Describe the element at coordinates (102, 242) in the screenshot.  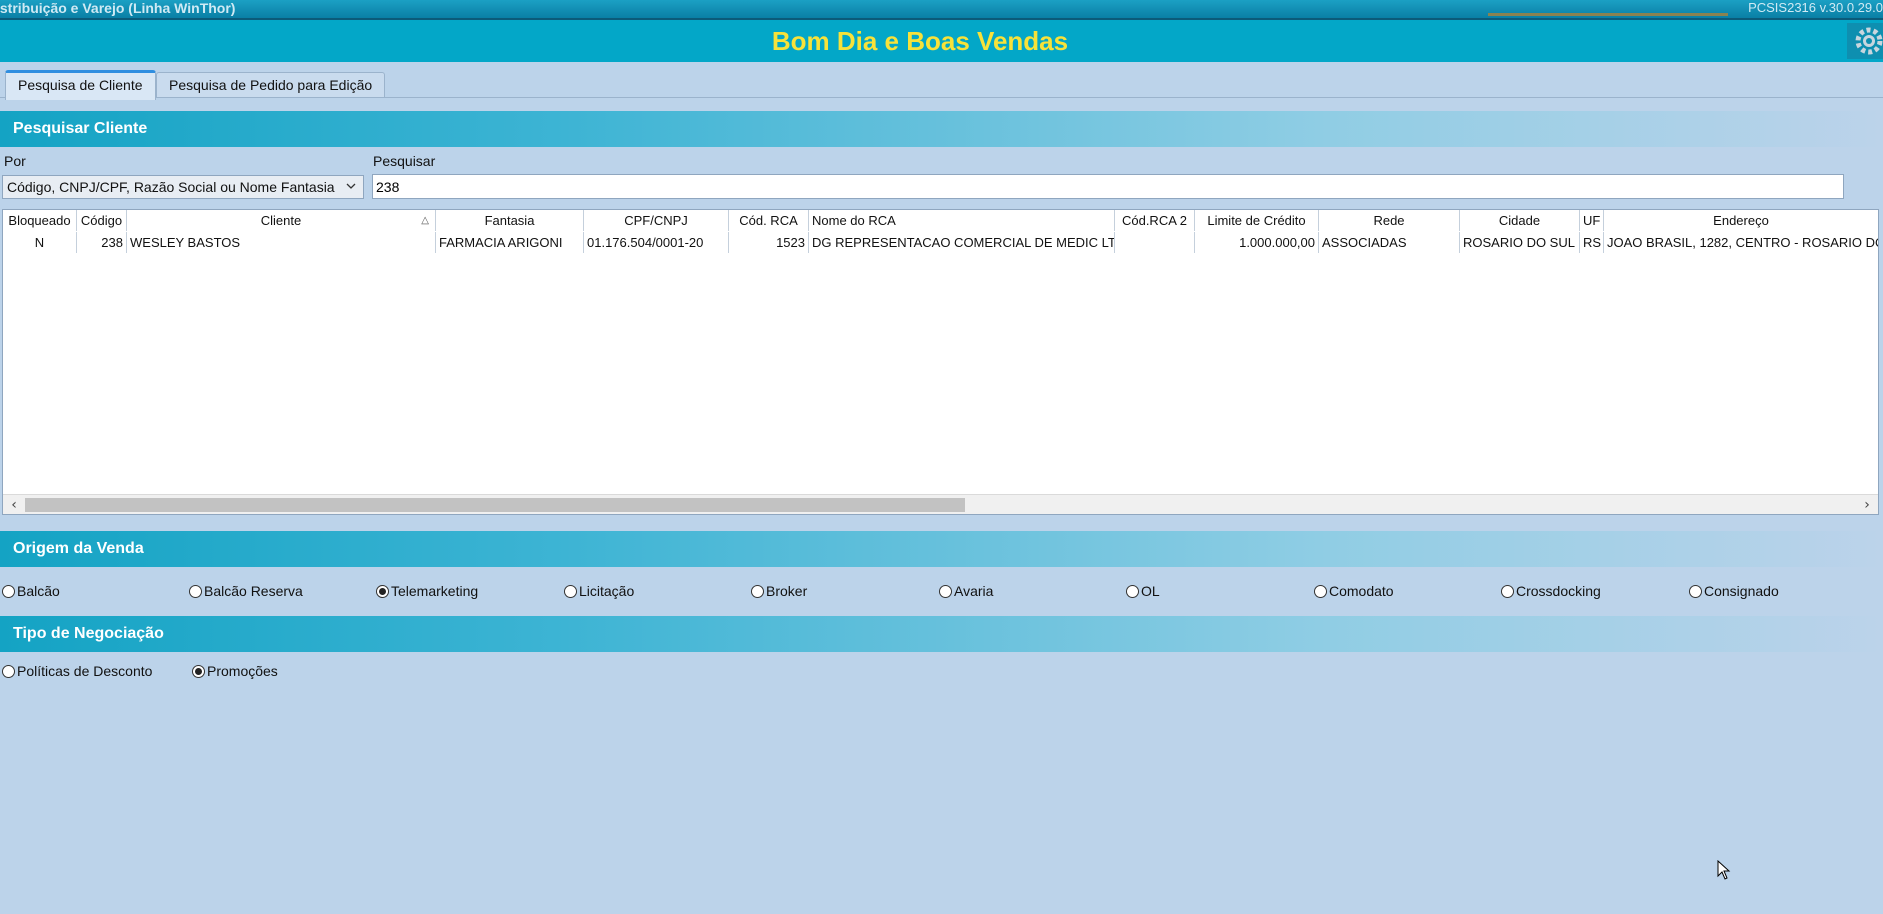
I see `cell-codigo: 238` at that location.